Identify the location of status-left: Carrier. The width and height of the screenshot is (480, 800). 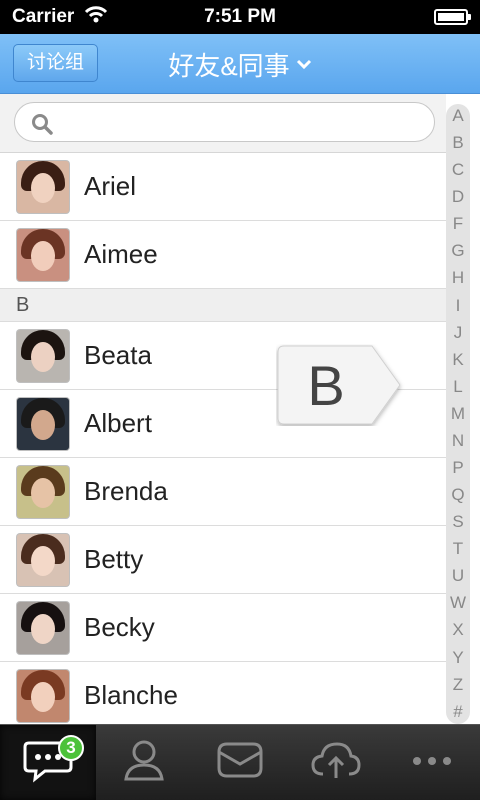
(60, 17).